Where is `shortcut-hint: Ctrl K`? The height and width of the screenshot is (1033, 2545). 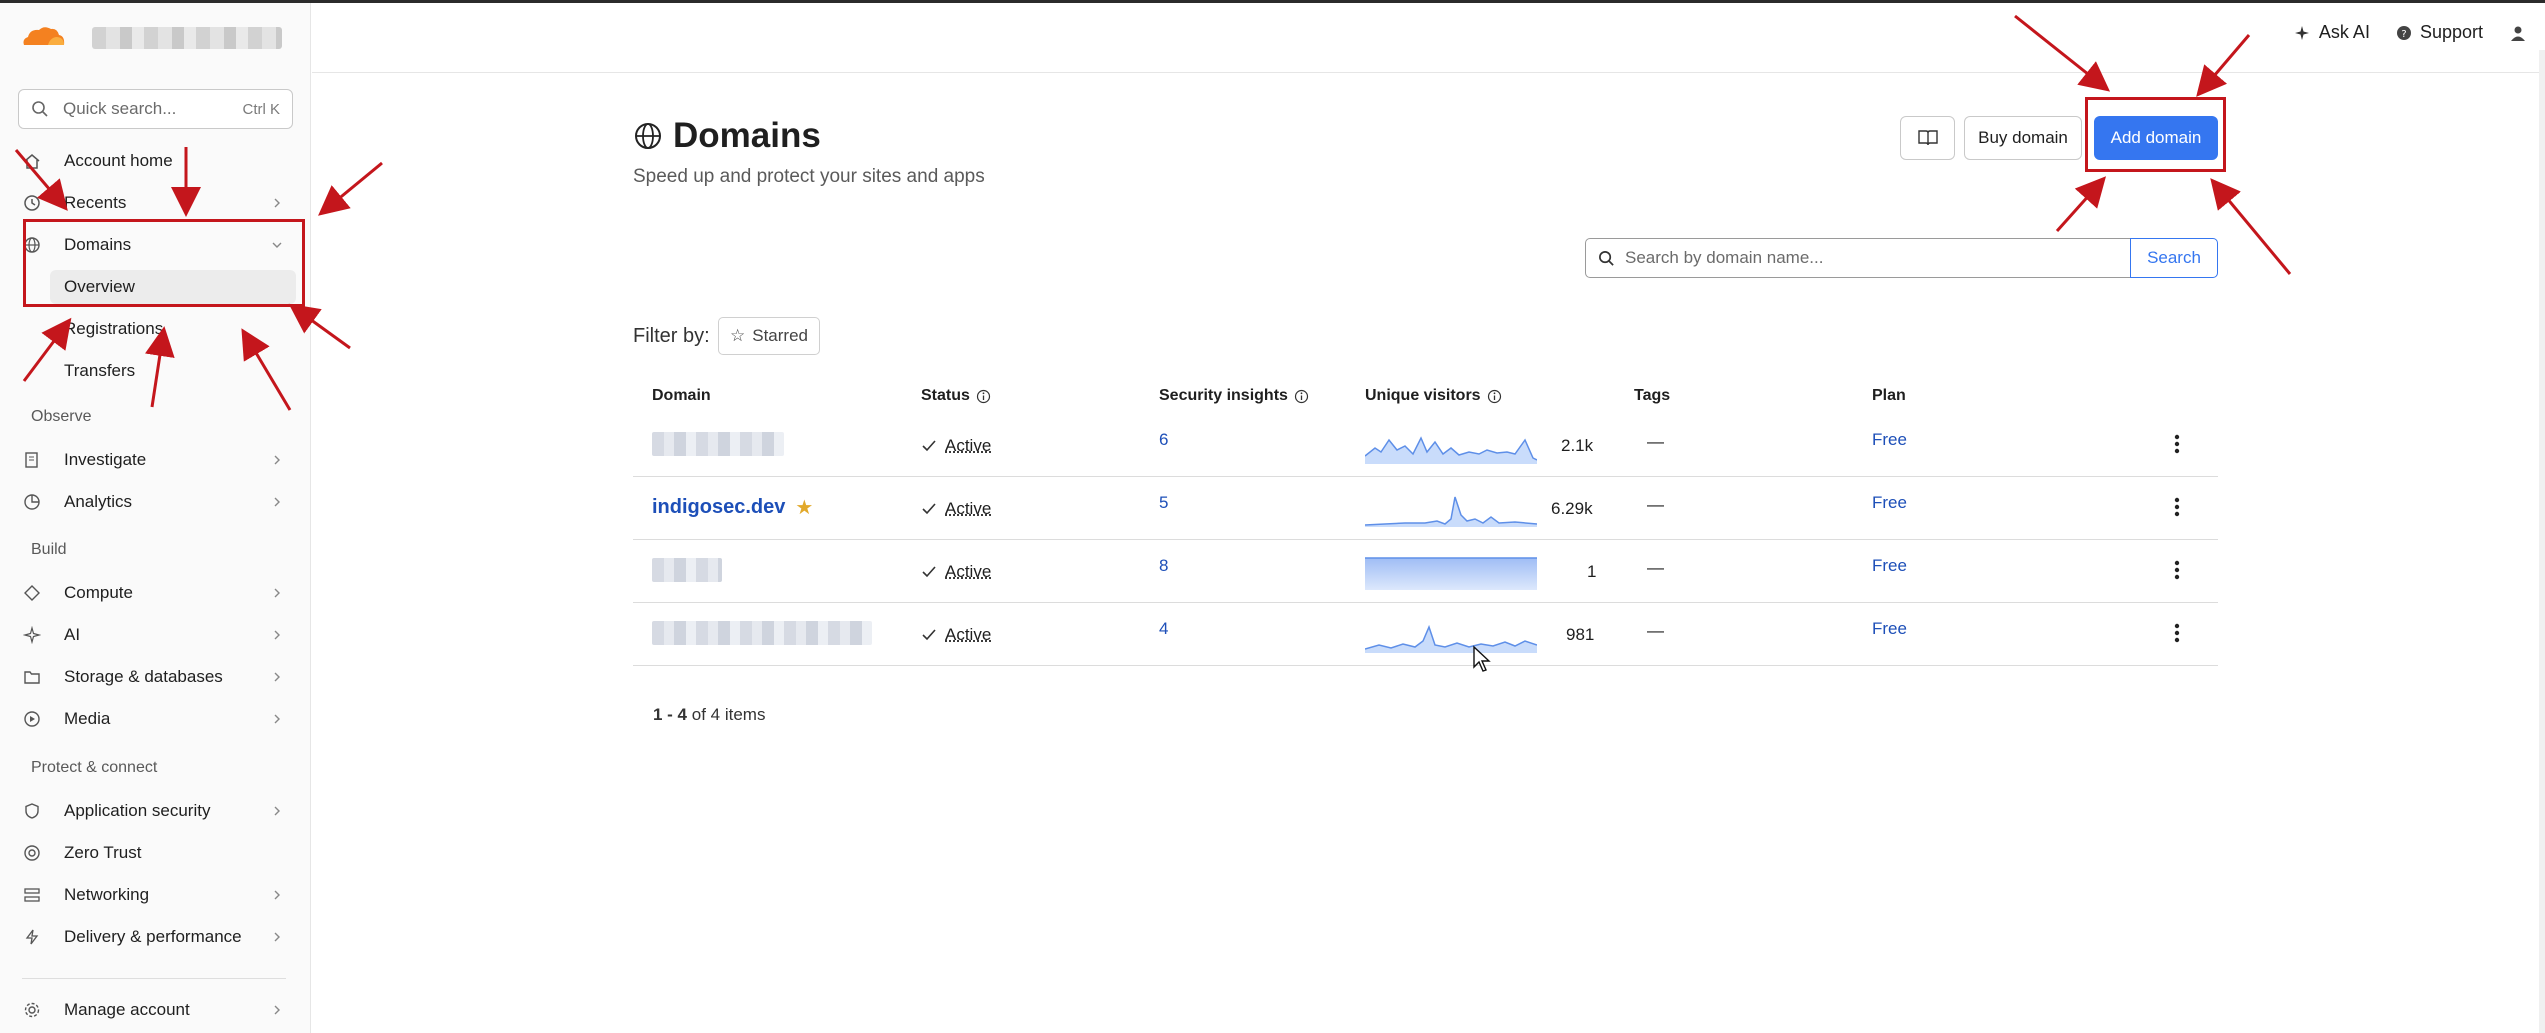
shortcut-hint: Ctrl K is located at coordinates (261, 109).